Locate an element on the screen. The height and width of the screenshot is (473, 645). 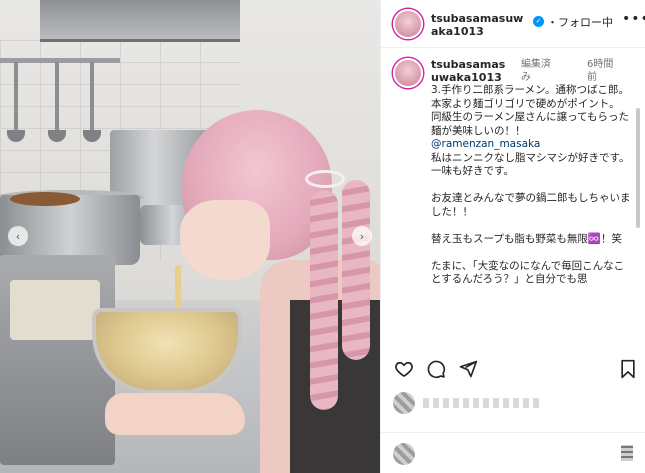
chevron-left-icon: ‹ is located at coordinates (18, 236).